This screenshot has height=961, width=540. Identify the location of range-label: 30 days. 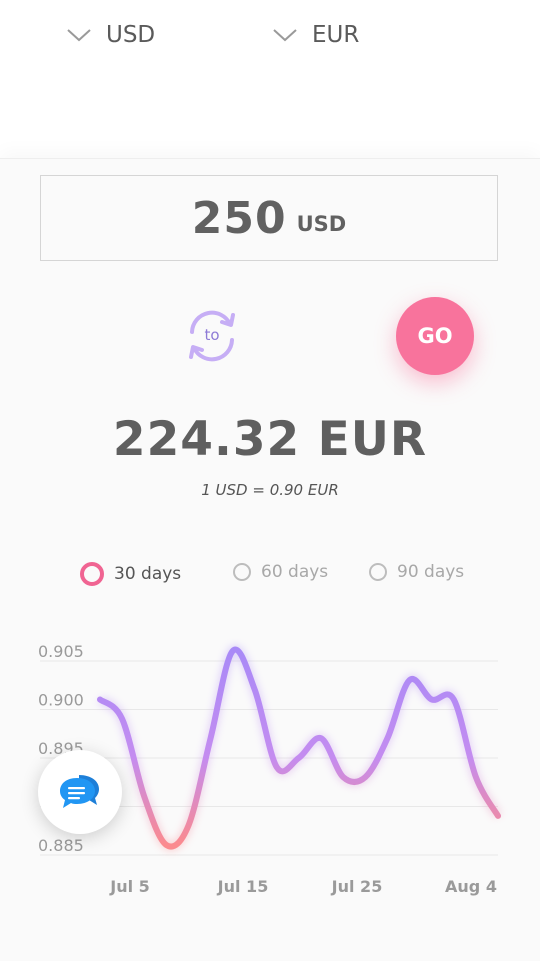
(148, 574).